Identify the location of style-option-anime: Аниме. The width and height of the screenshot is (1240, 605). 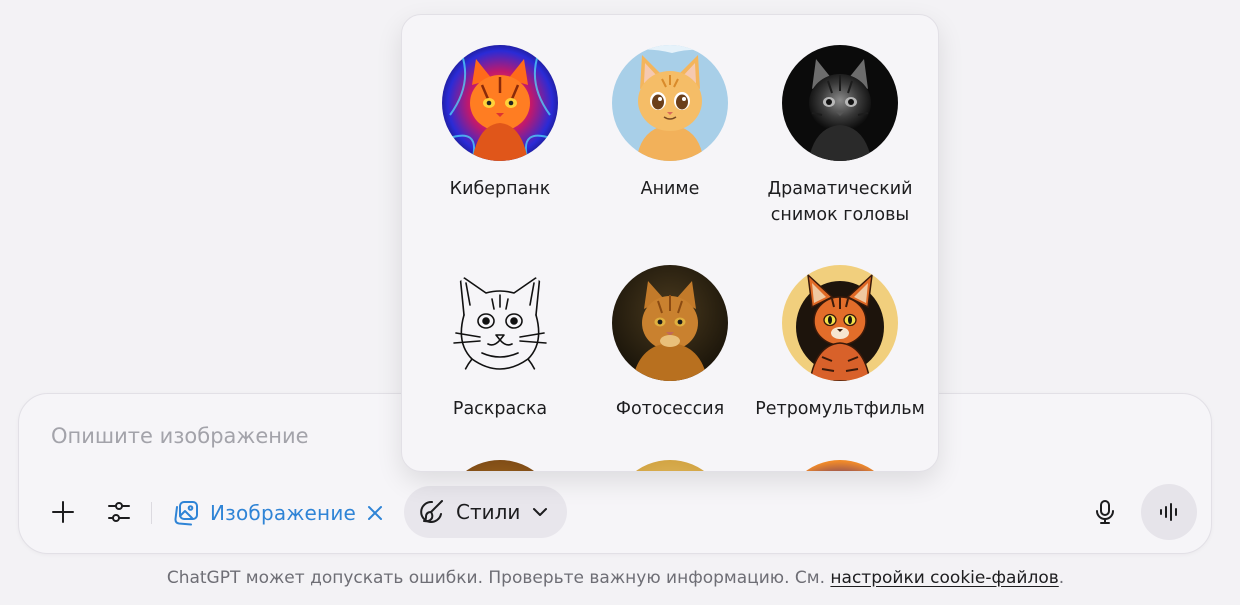
(670, 123).